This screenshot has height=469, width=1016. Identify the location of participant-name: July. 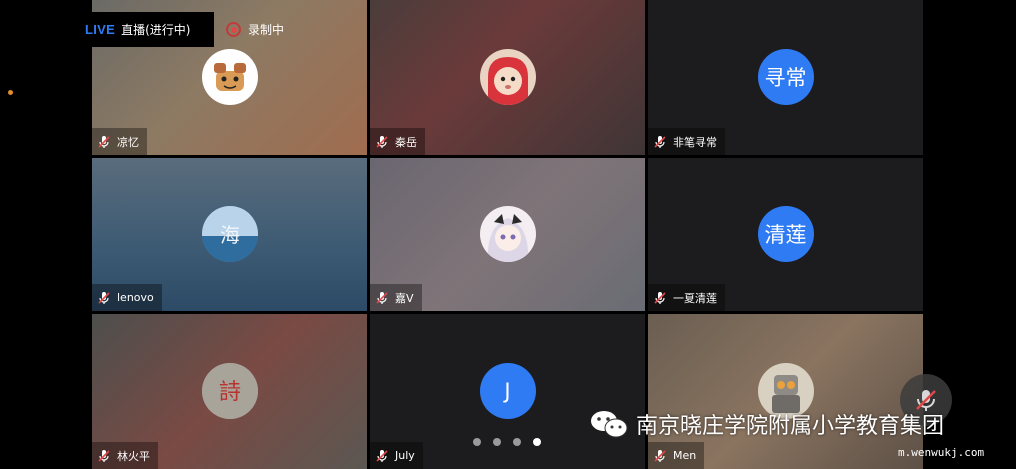
(405, 455).